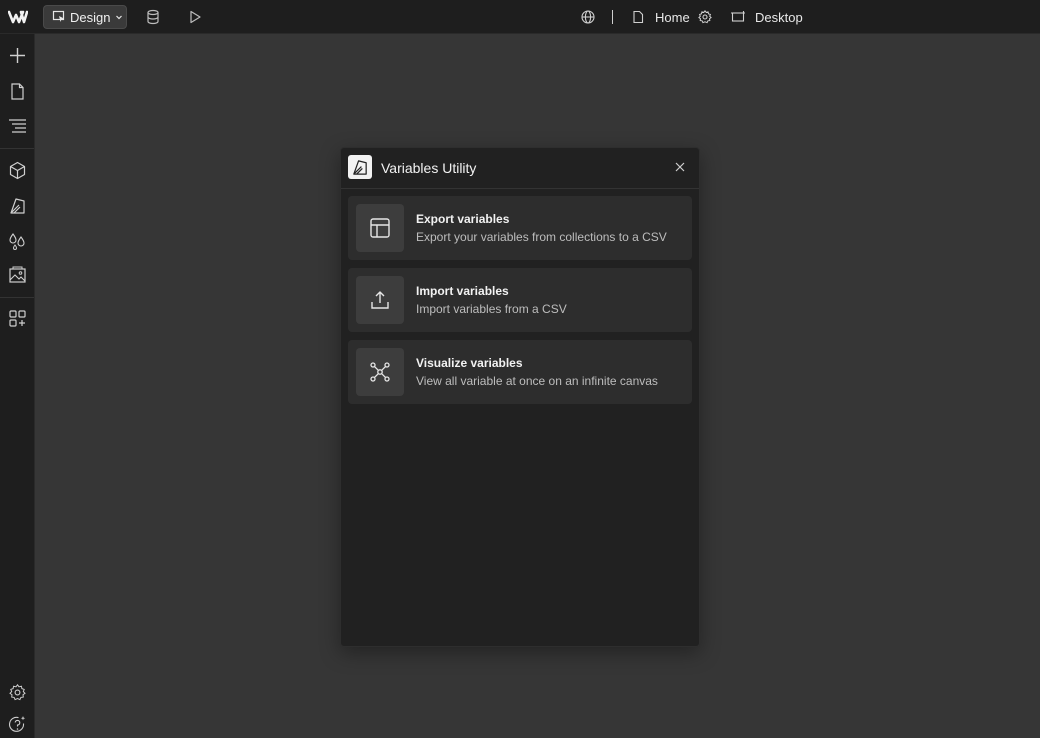 The height and width of the screenshot is (738, 1040). What do you see at coordinates (738, 16) in the screenshot?
I see `desktop-breakpoint-icon` at bounding box center [738, 16].